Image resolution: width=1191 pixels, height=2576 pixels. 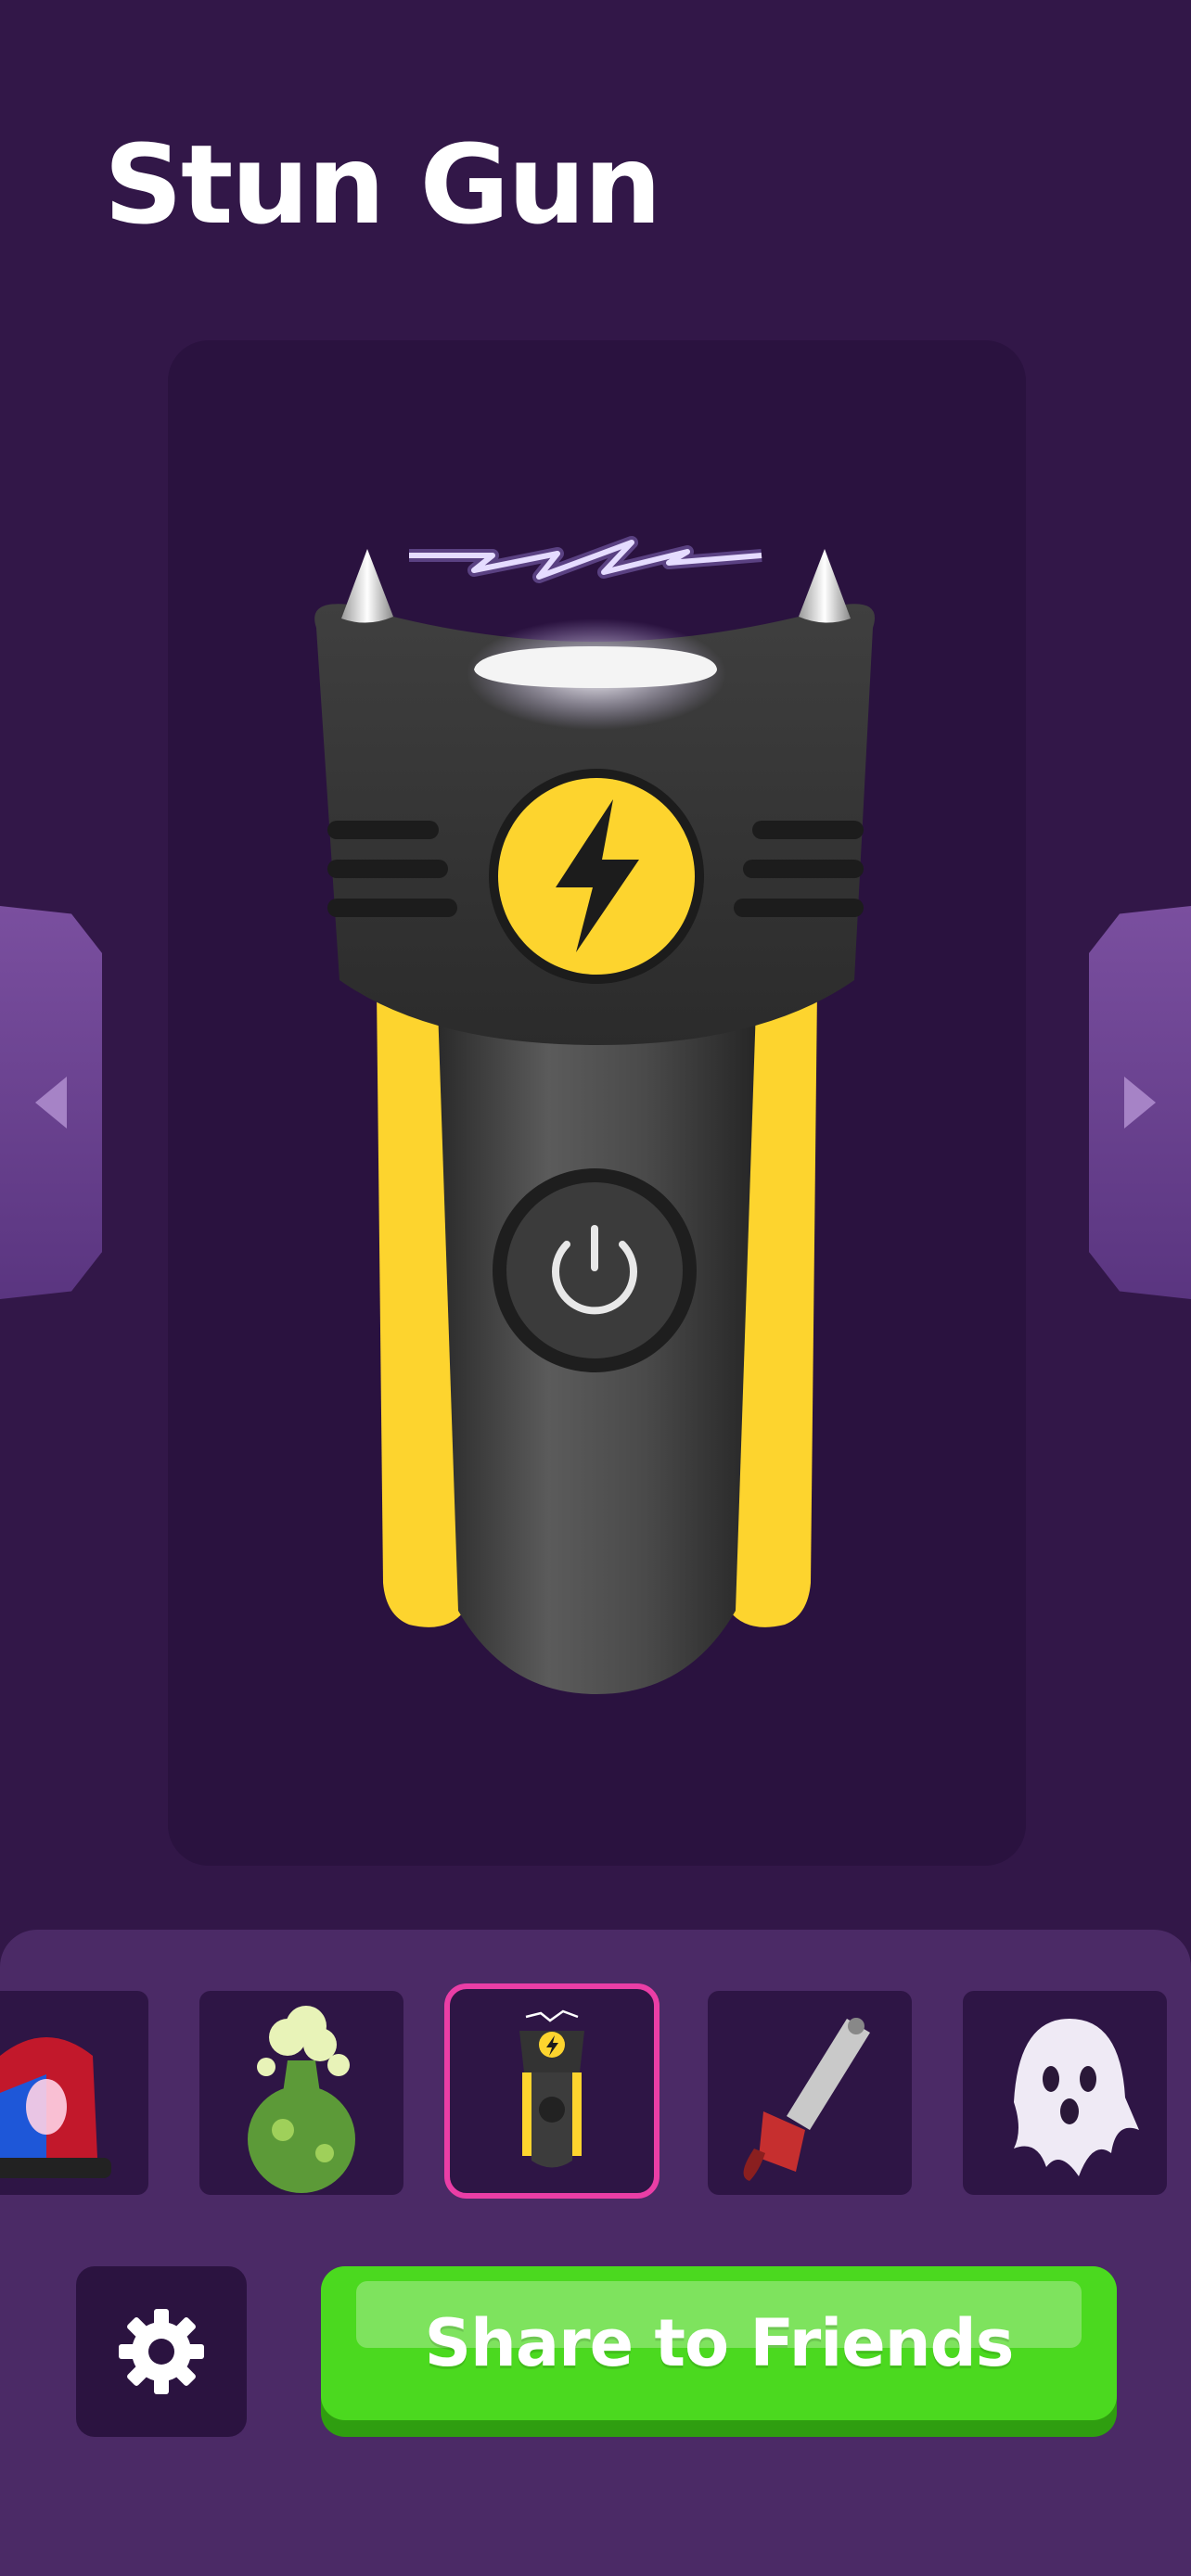 I want to click on stun-gun-icon, so click(x=551, y=2088).